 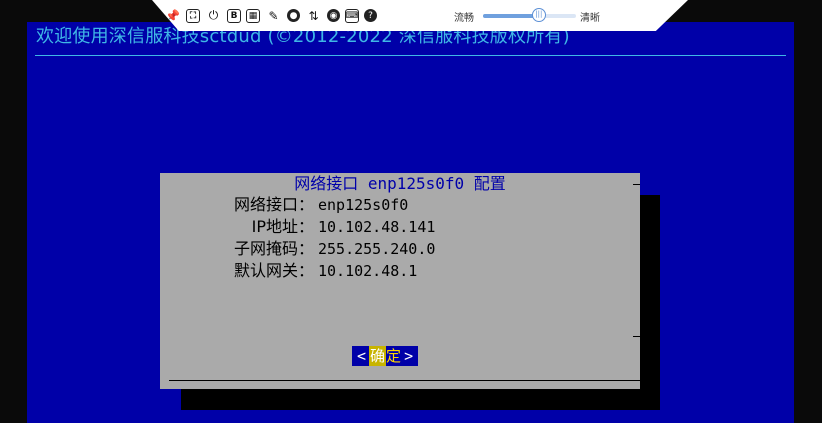 I want to click on row-gateway: 默认网关： 10.102.48.1, so click(x=288, y=271).